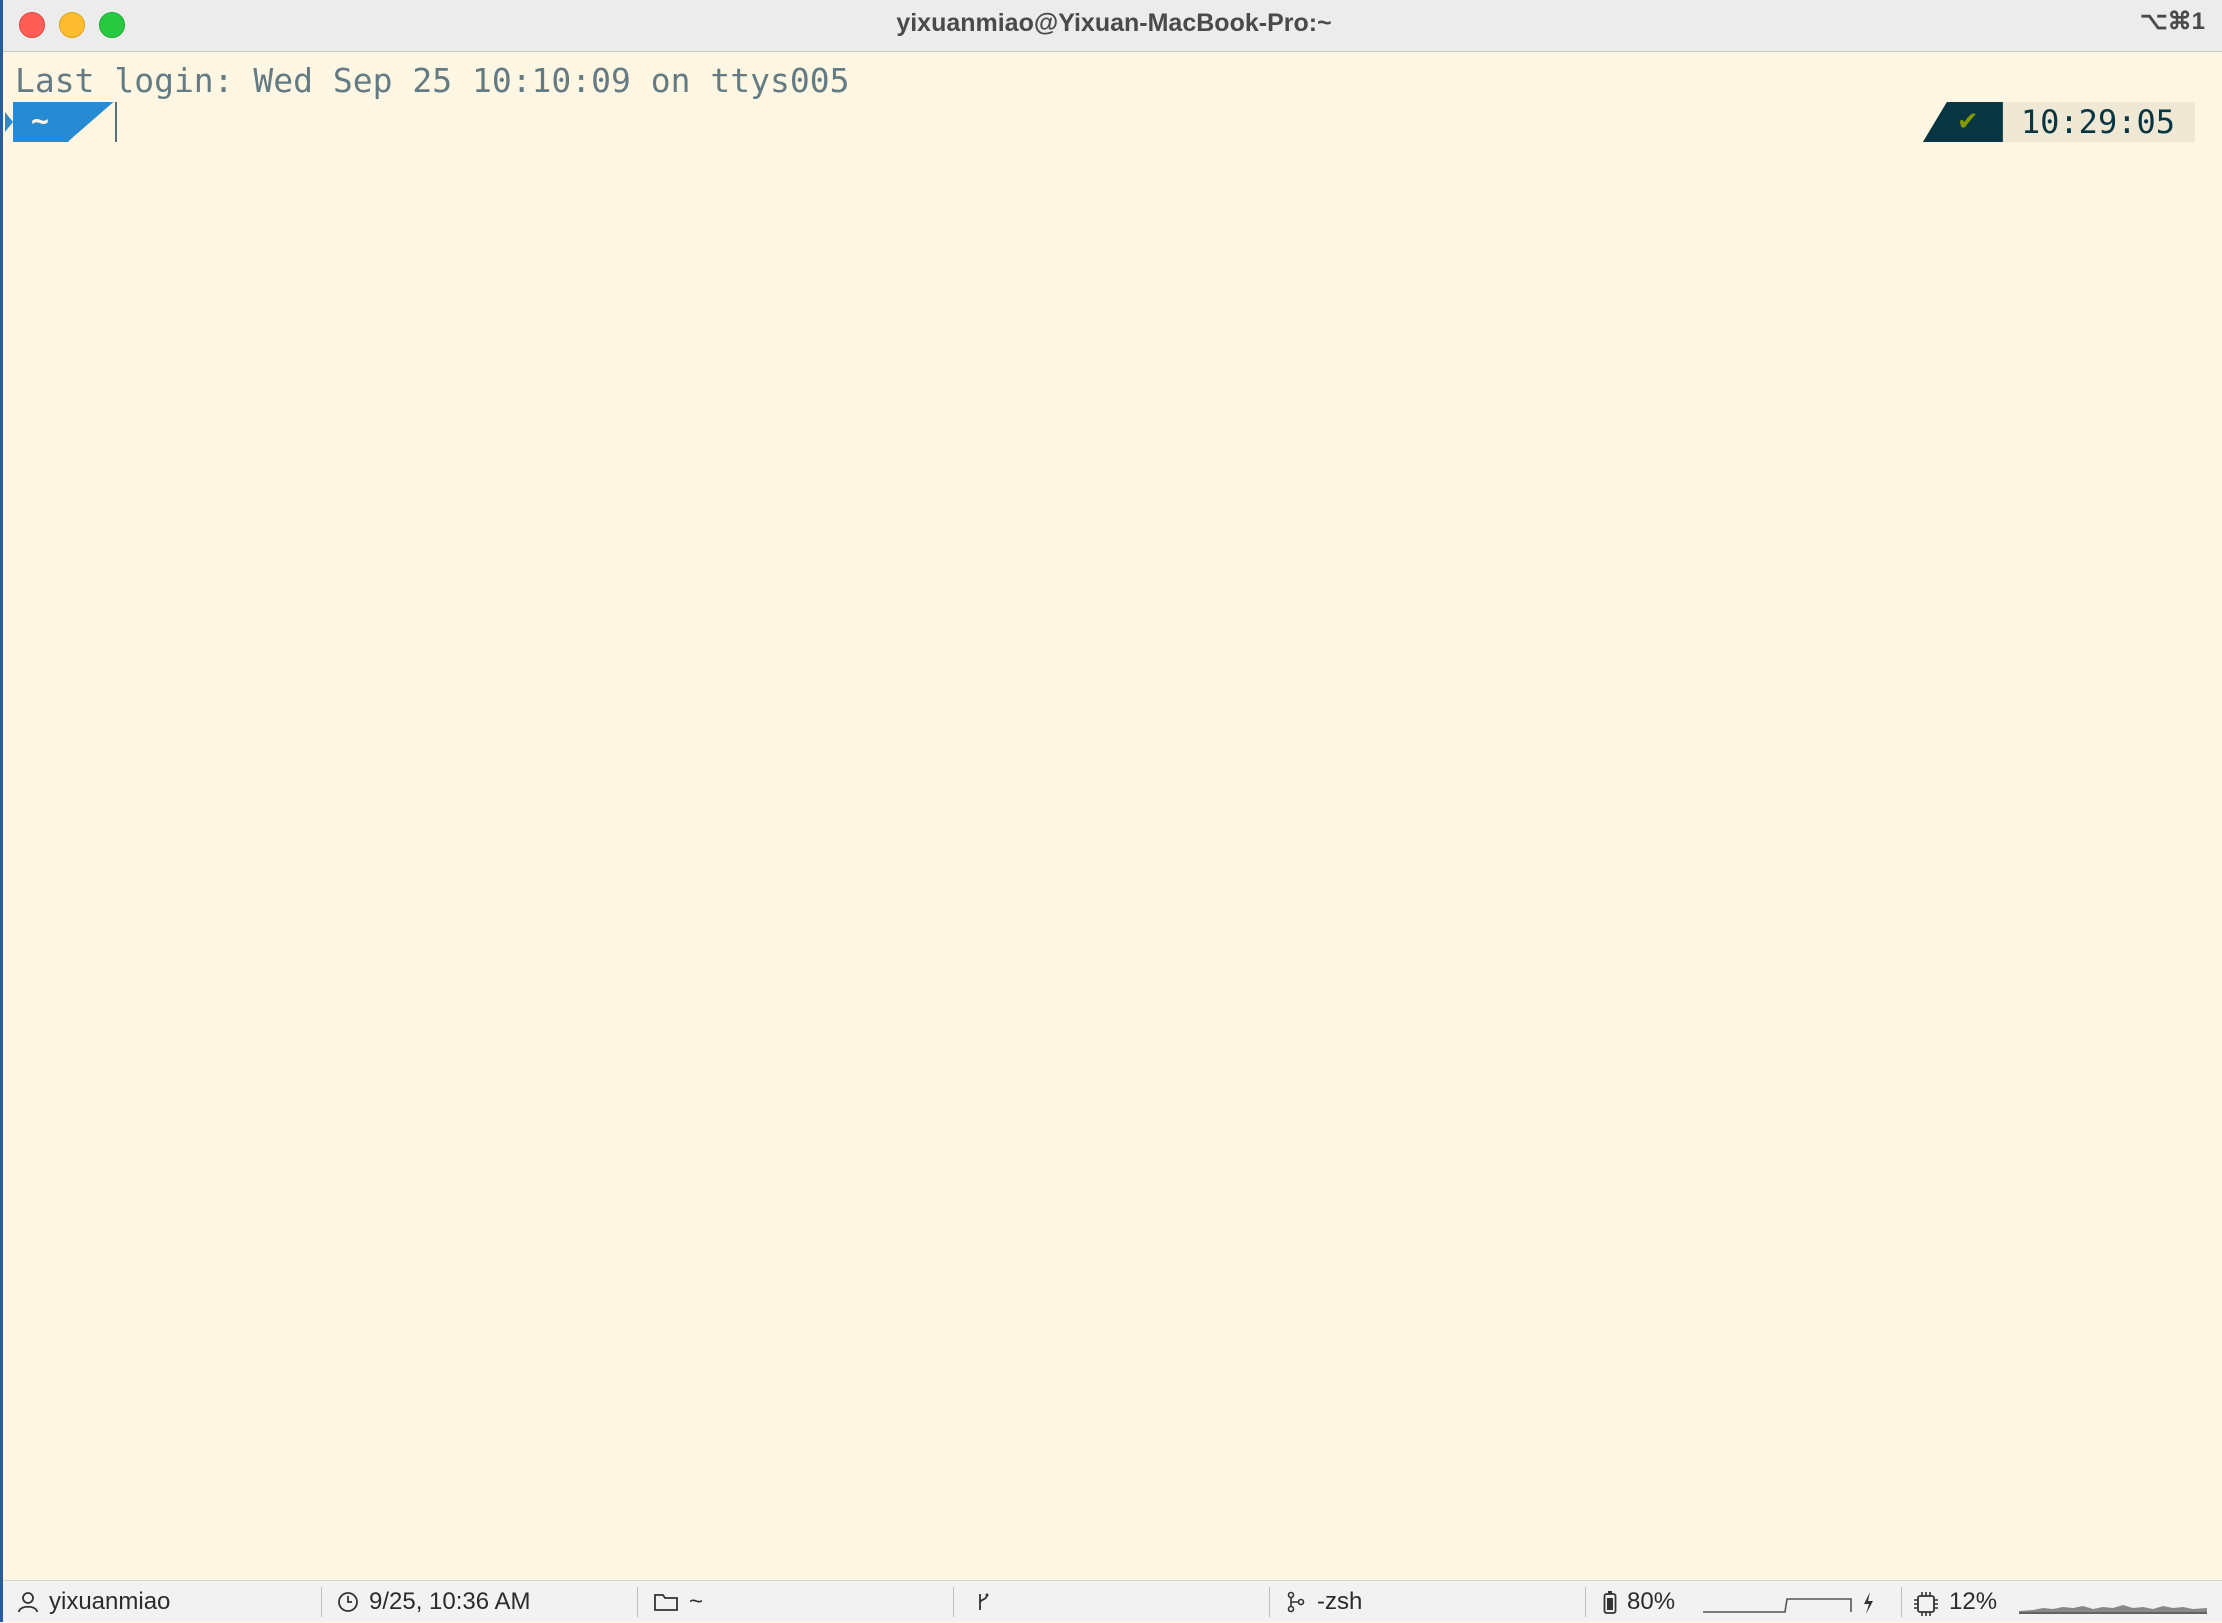 The image size is (2222, 1623). What do you see at coordinates (91, 122) in the screenshot?
I see `prompt-segment-outline` at bounding box center [91, 122].